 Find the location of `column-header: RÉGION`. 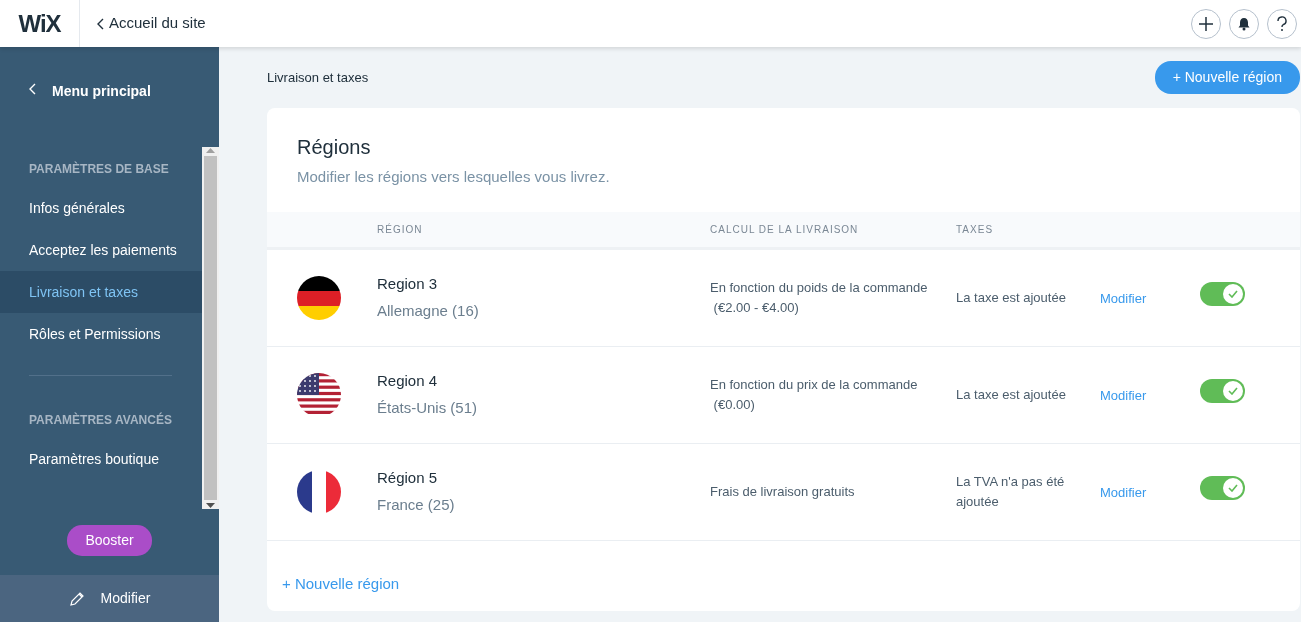

column-header: RÉGION is located at coordinates (400, 229).